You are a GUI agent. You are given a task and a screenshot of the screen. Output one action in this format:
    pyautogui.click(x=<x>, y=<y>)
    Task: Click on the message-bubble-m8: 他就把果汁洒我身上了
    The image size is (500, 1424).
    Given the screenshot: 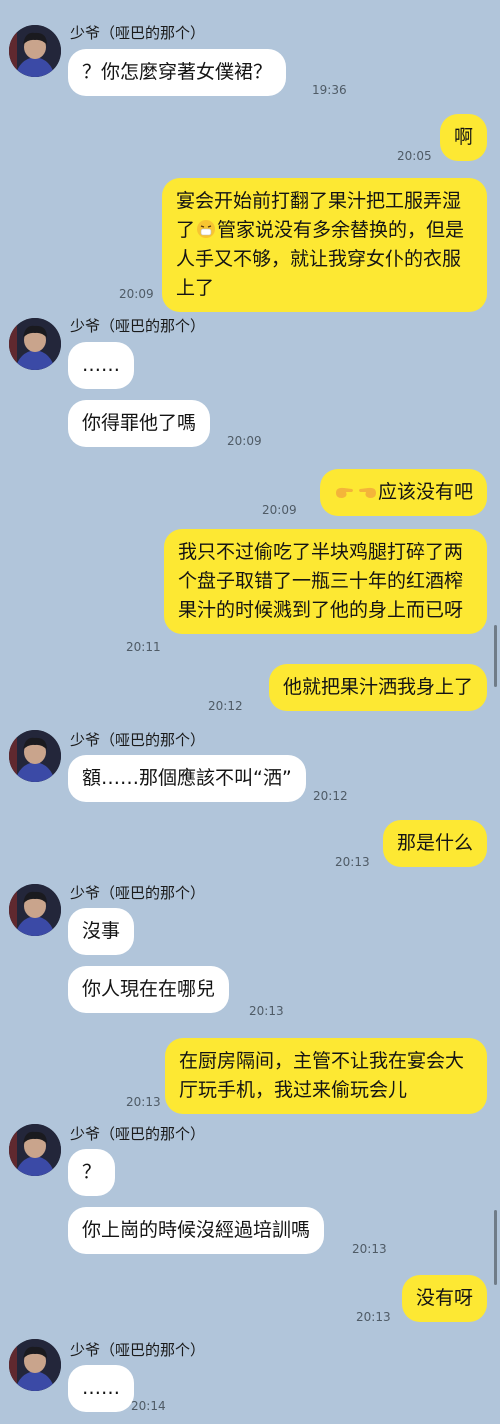 What is the action you would take?
    pyautogui.click(x=377, y=687)
    